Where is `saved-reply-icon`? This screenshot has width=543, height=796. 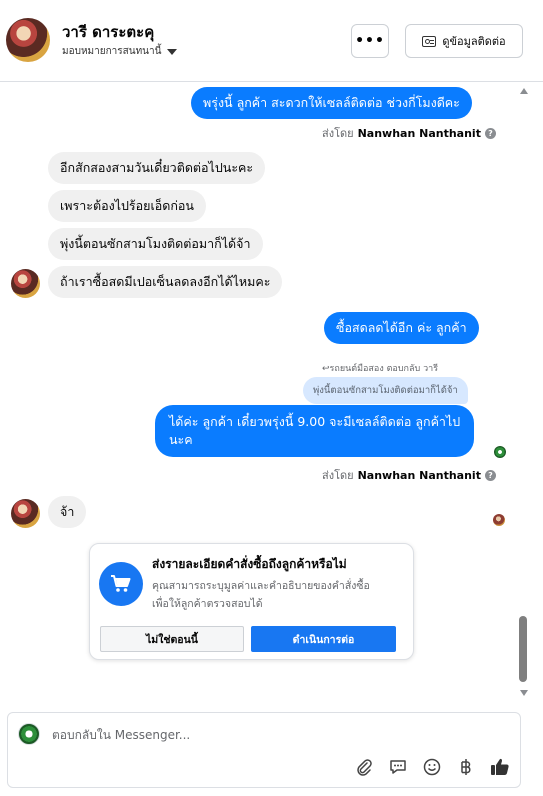
saved-reply-icon is located at coordinates (398, 767).